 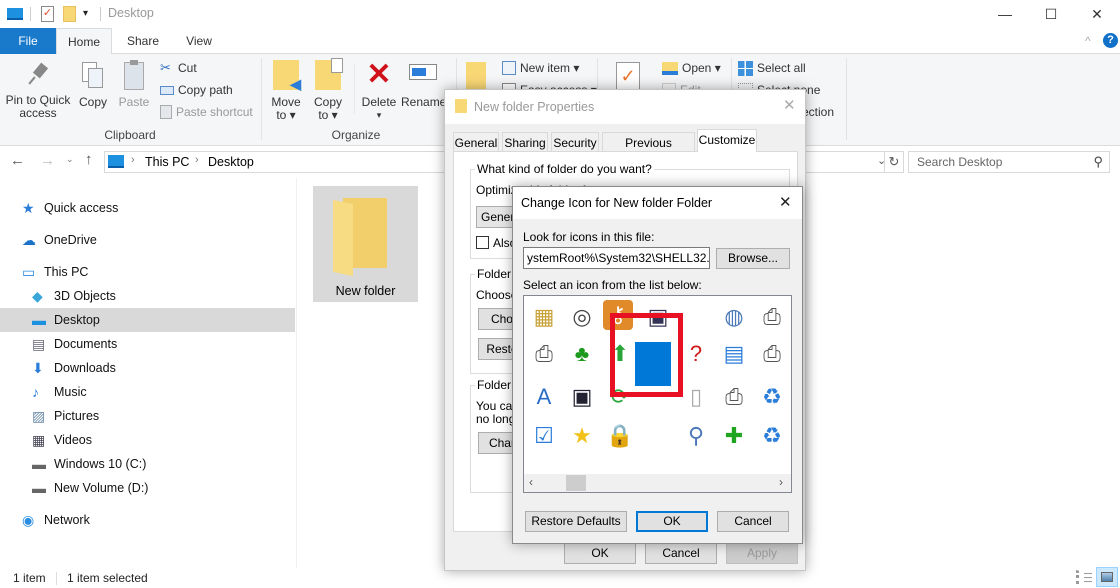 What do you see at coordinates (582, 317) in the screenshot?
I see `cd-drive-icon: ◎` at bounding box center [582, 317].